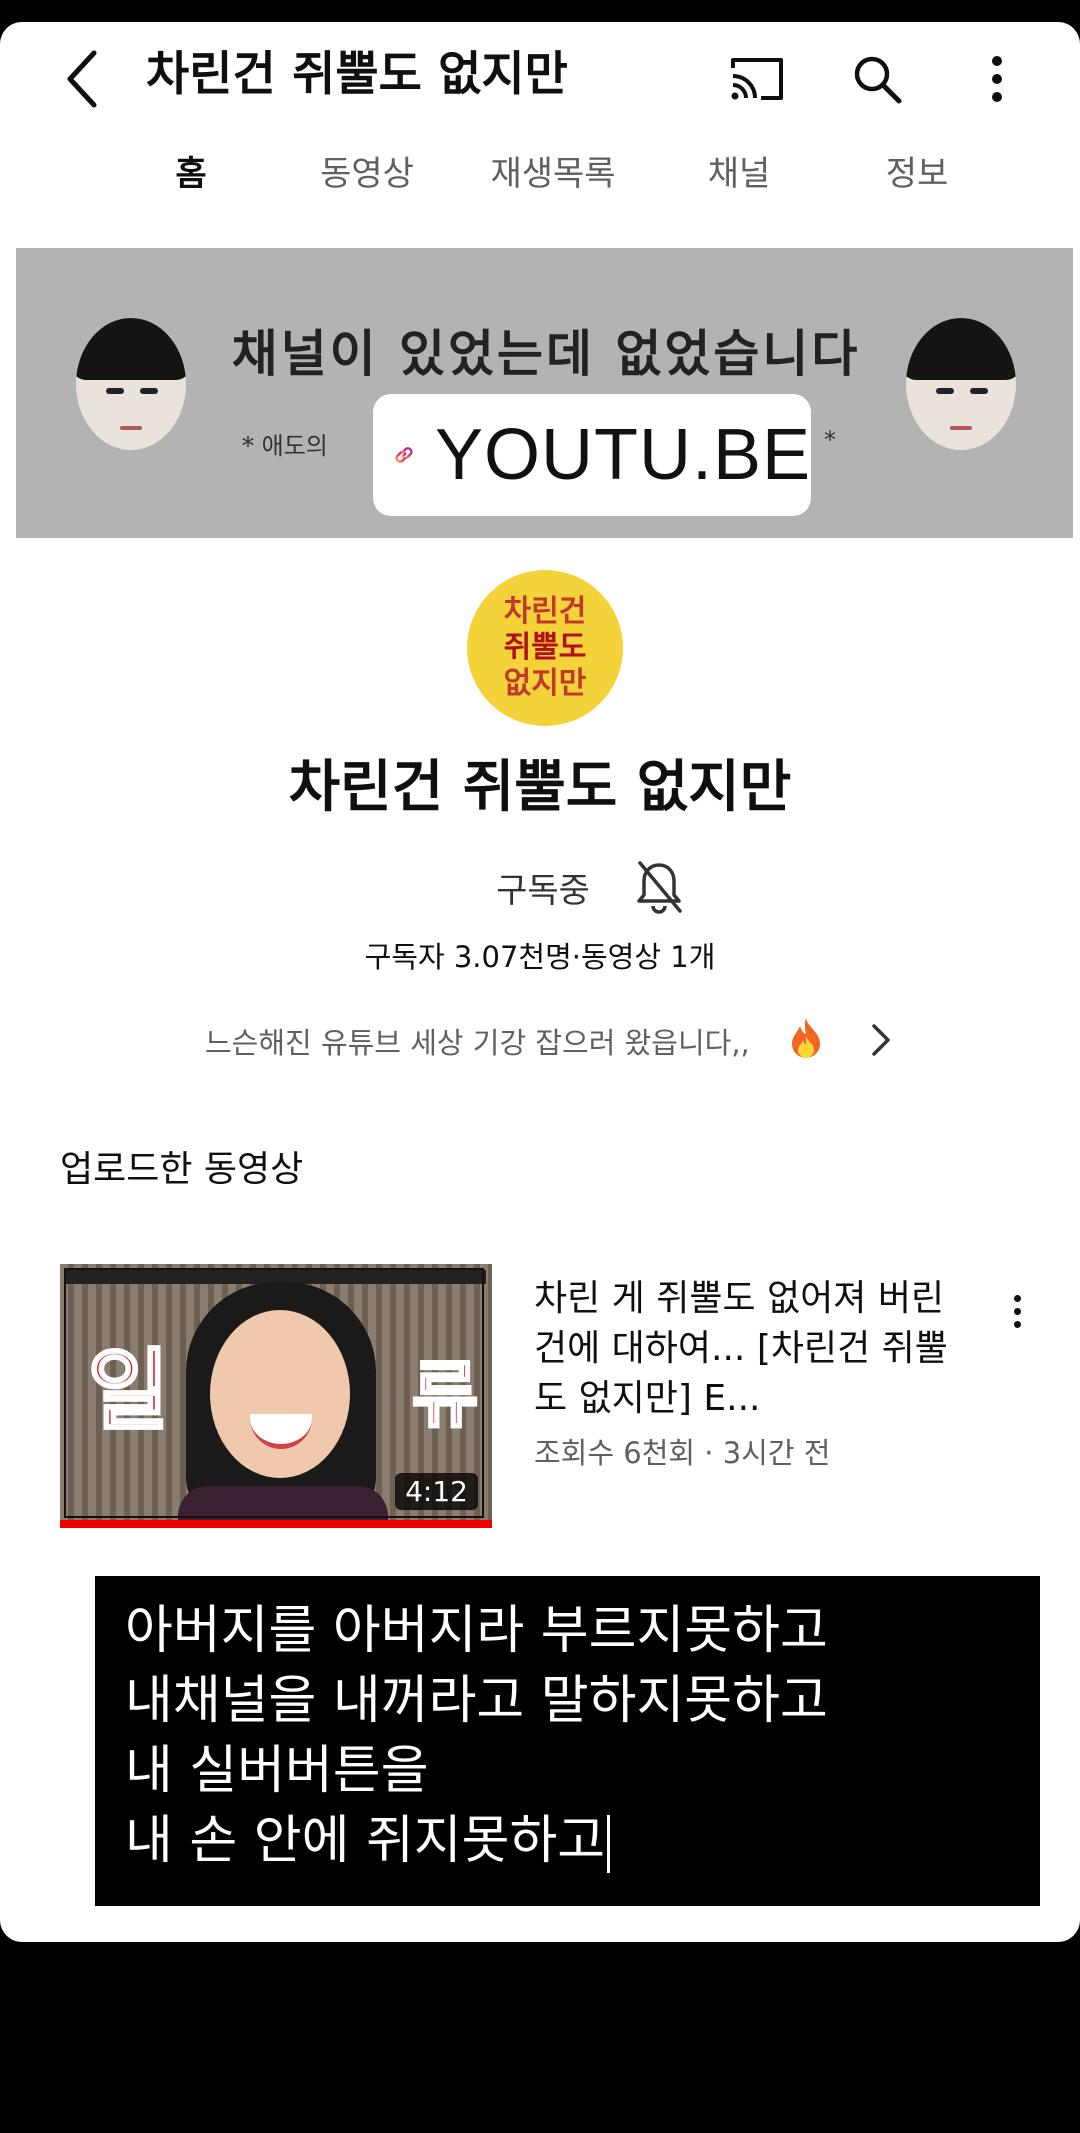 The image size is (1080, 2133). I want to click on search-button, so click(877, 79).